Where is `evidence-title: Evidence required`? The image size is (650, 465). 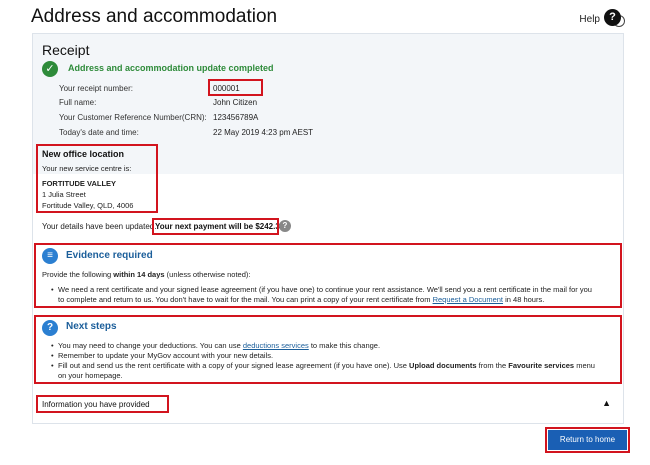
evidence-title: Evidence required is located at coordinates (109, 255).